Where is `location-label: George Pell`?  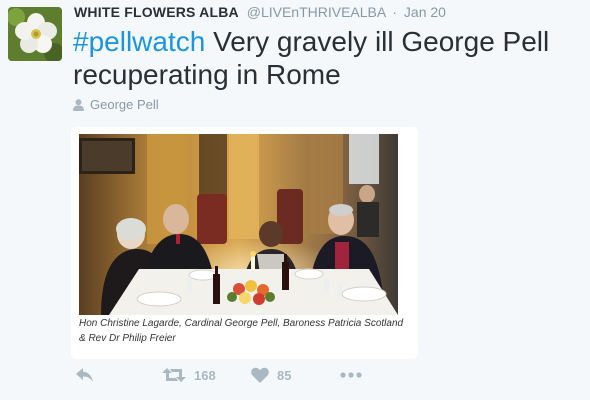
location-label: George Pell is located at coordinates (124, 104).